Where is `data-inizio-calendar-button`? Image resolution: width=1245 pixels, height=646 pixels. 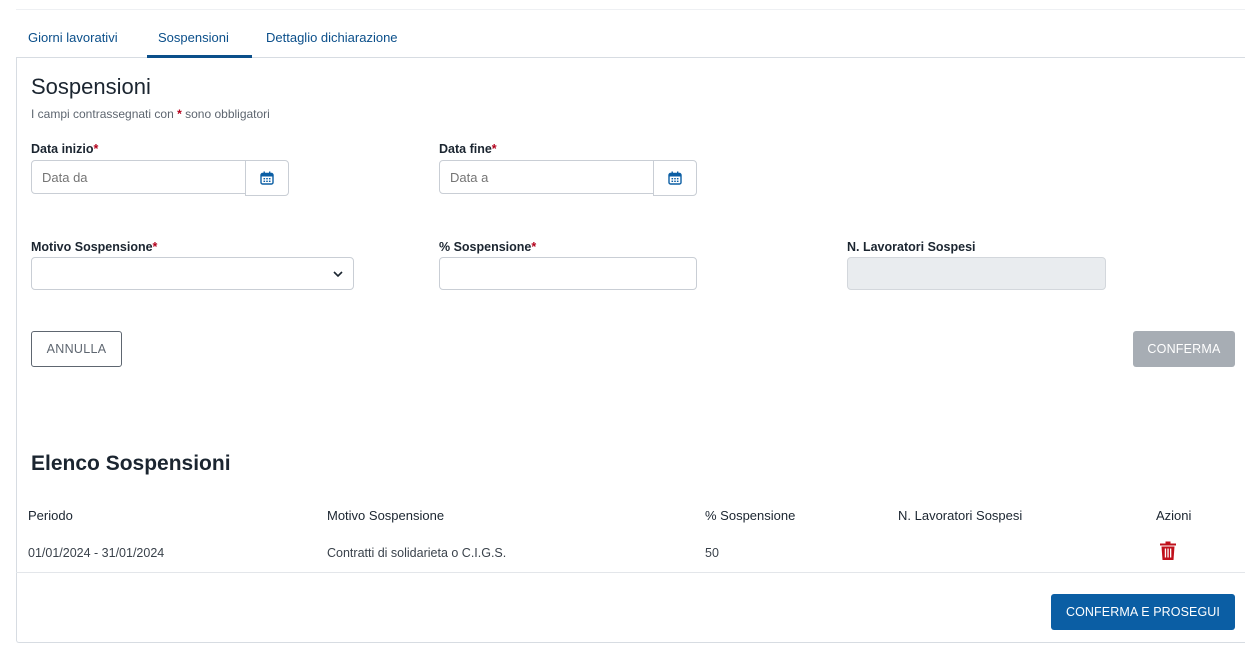 data-inizio-calendar-button is located at coordinates (267, 178).